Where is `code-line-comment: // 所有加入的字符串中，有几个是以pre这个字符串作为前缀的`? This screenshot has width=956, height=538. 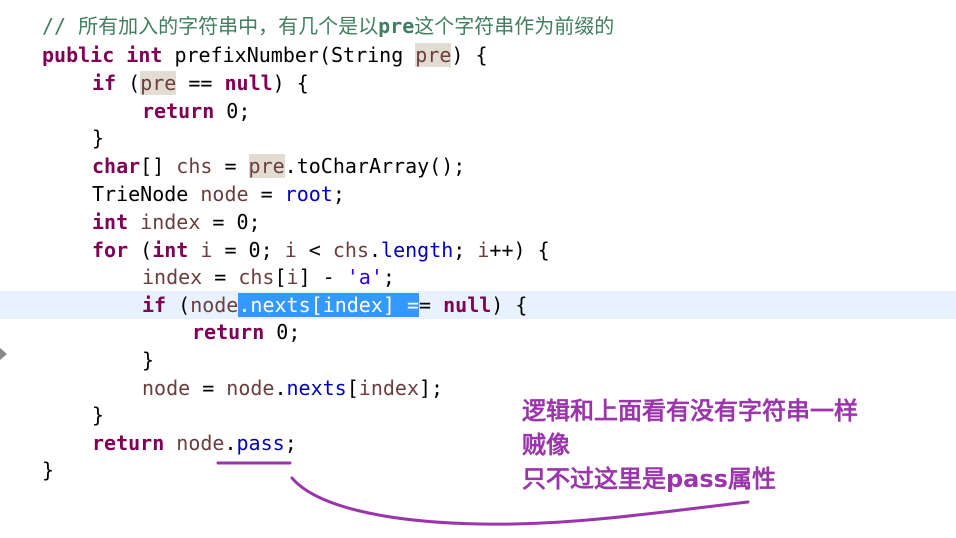
code-line-comment: // 所有加入的字符串中，有几个是以pre这个字符串作为前缀的 is located at coordinates (478, 26).